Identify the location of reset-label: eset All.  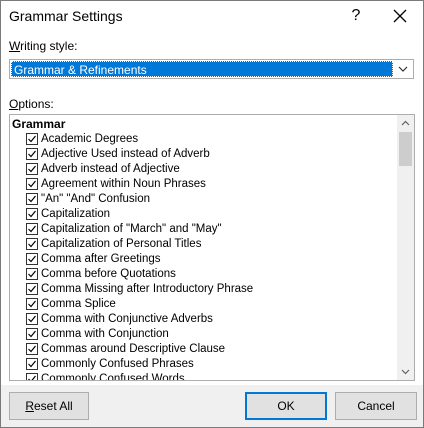
(53, 406).